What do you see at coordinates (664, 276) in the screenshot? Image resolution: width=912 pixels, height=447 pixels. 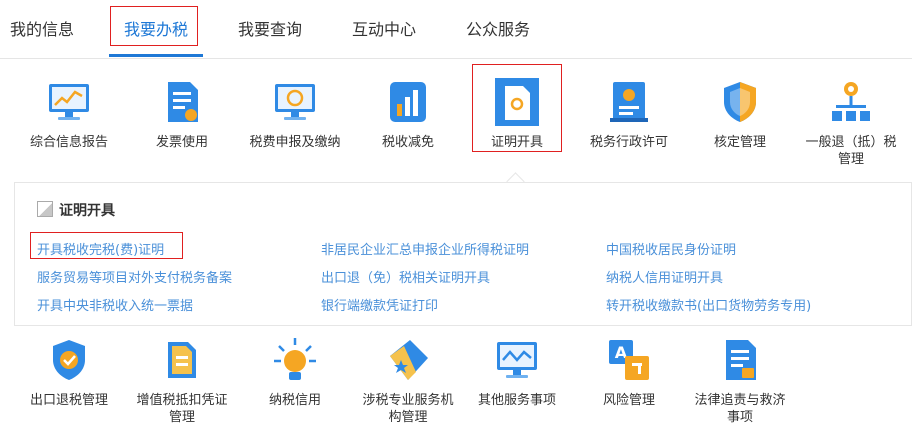 I see `link-credit-certificate: 纳税人信用证明开具` at bounding box center [664, 276].